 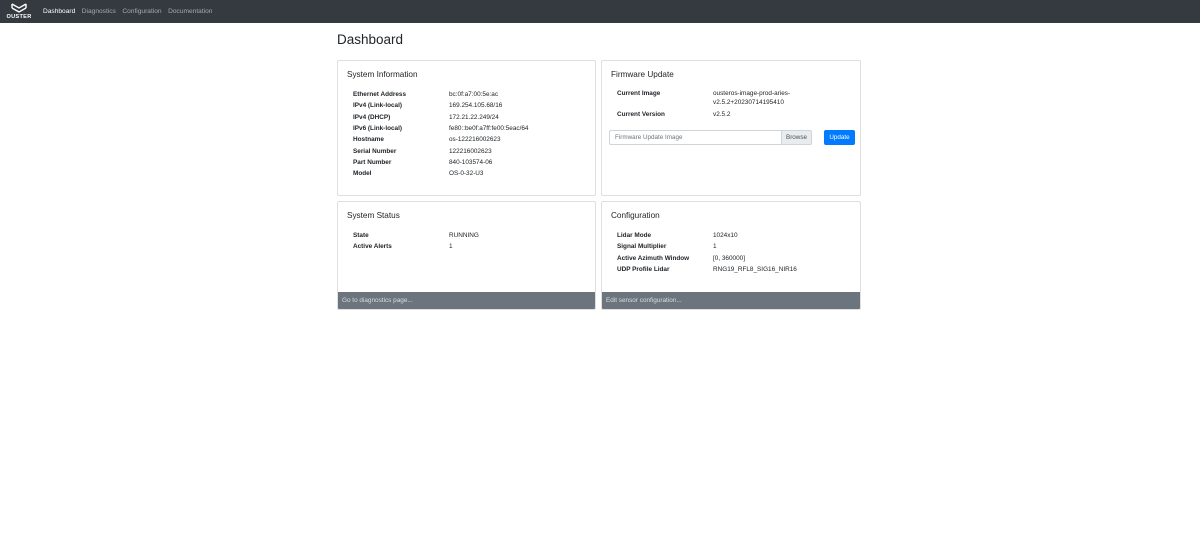 What do you see at coordinates (639, 93) in the screenshot?
I see `current-image-label: Current Image` at bounding box center [639, 93].